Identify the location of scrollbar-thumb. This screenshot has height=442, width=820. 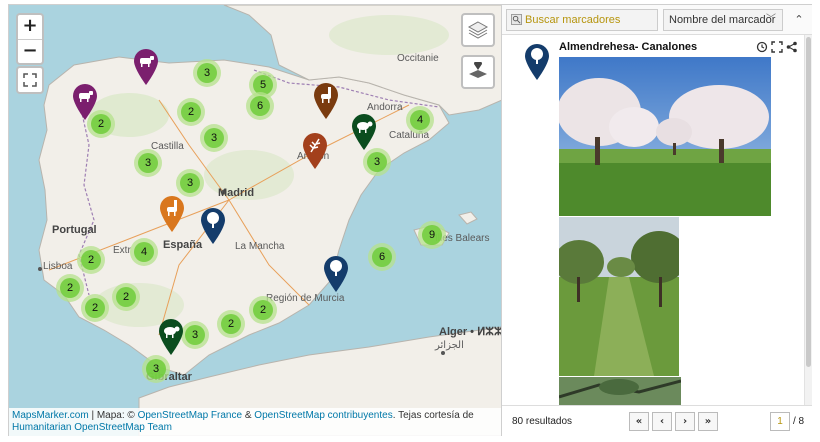
(808, 202).